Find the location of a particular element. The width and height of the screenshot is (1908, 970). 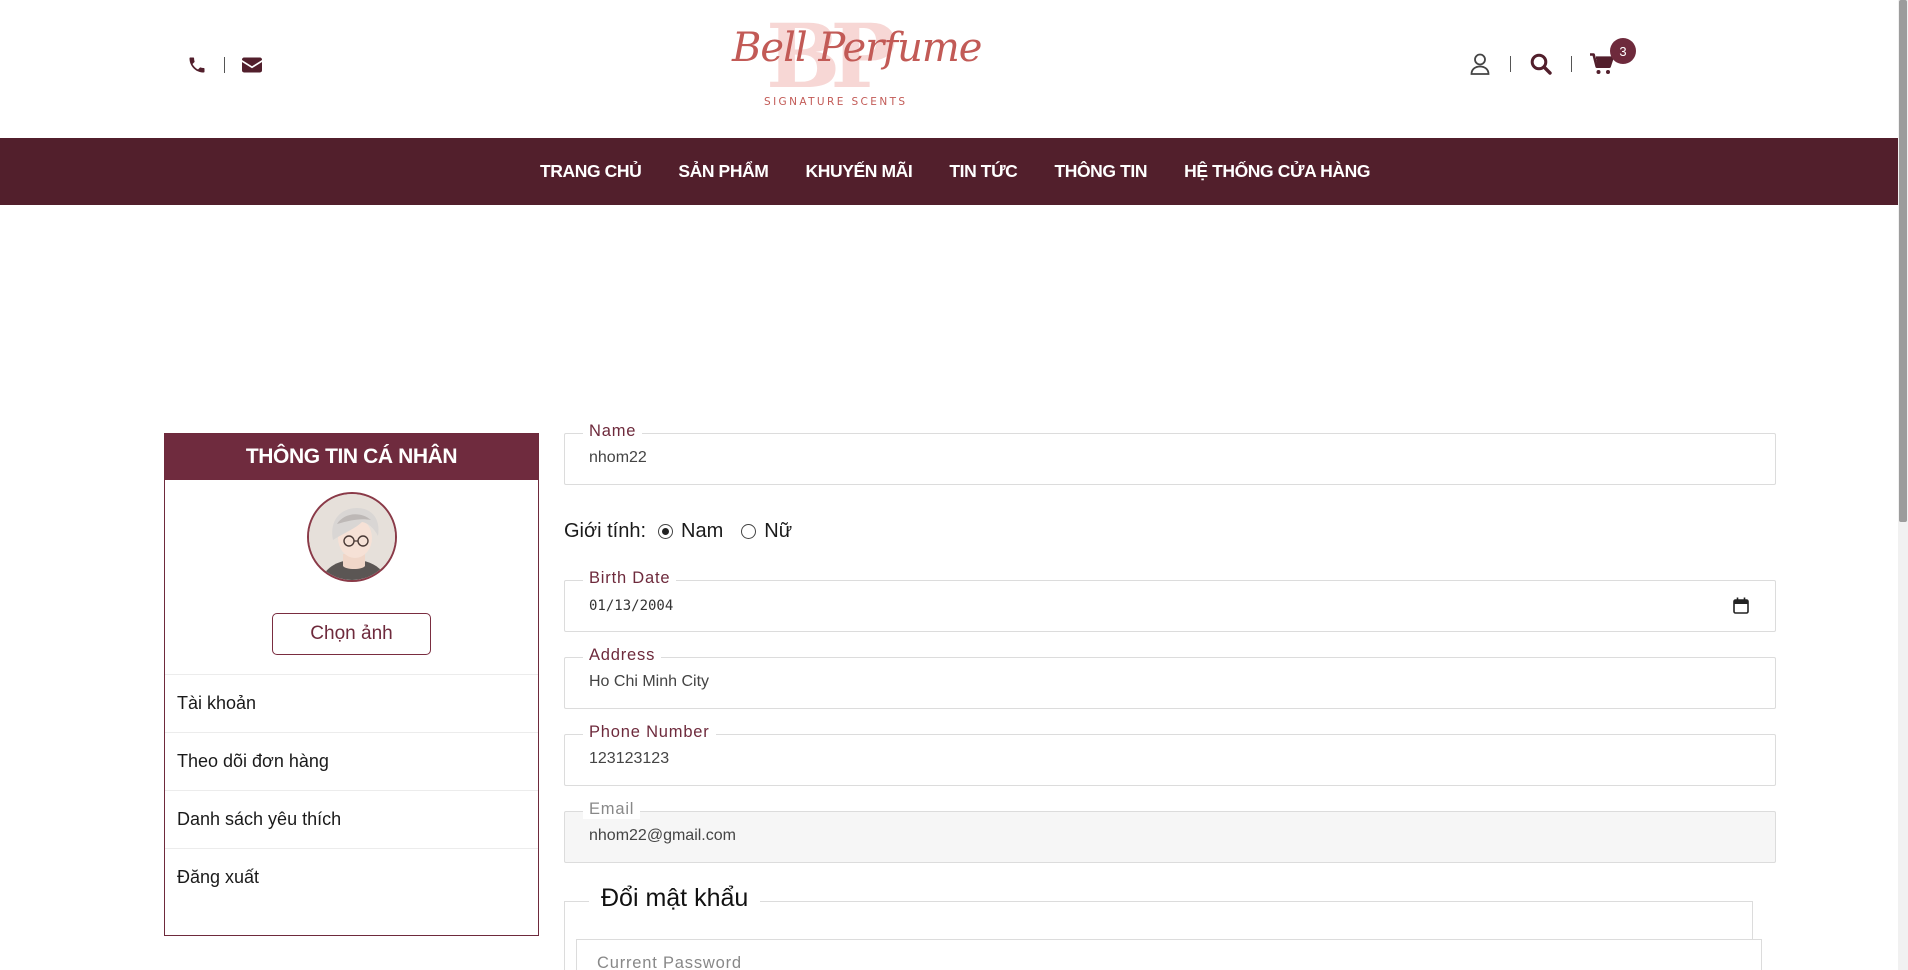

nav-item-stores: HỆ THỐNG CỬA HÀNG is located at coordinates (1277, 171).